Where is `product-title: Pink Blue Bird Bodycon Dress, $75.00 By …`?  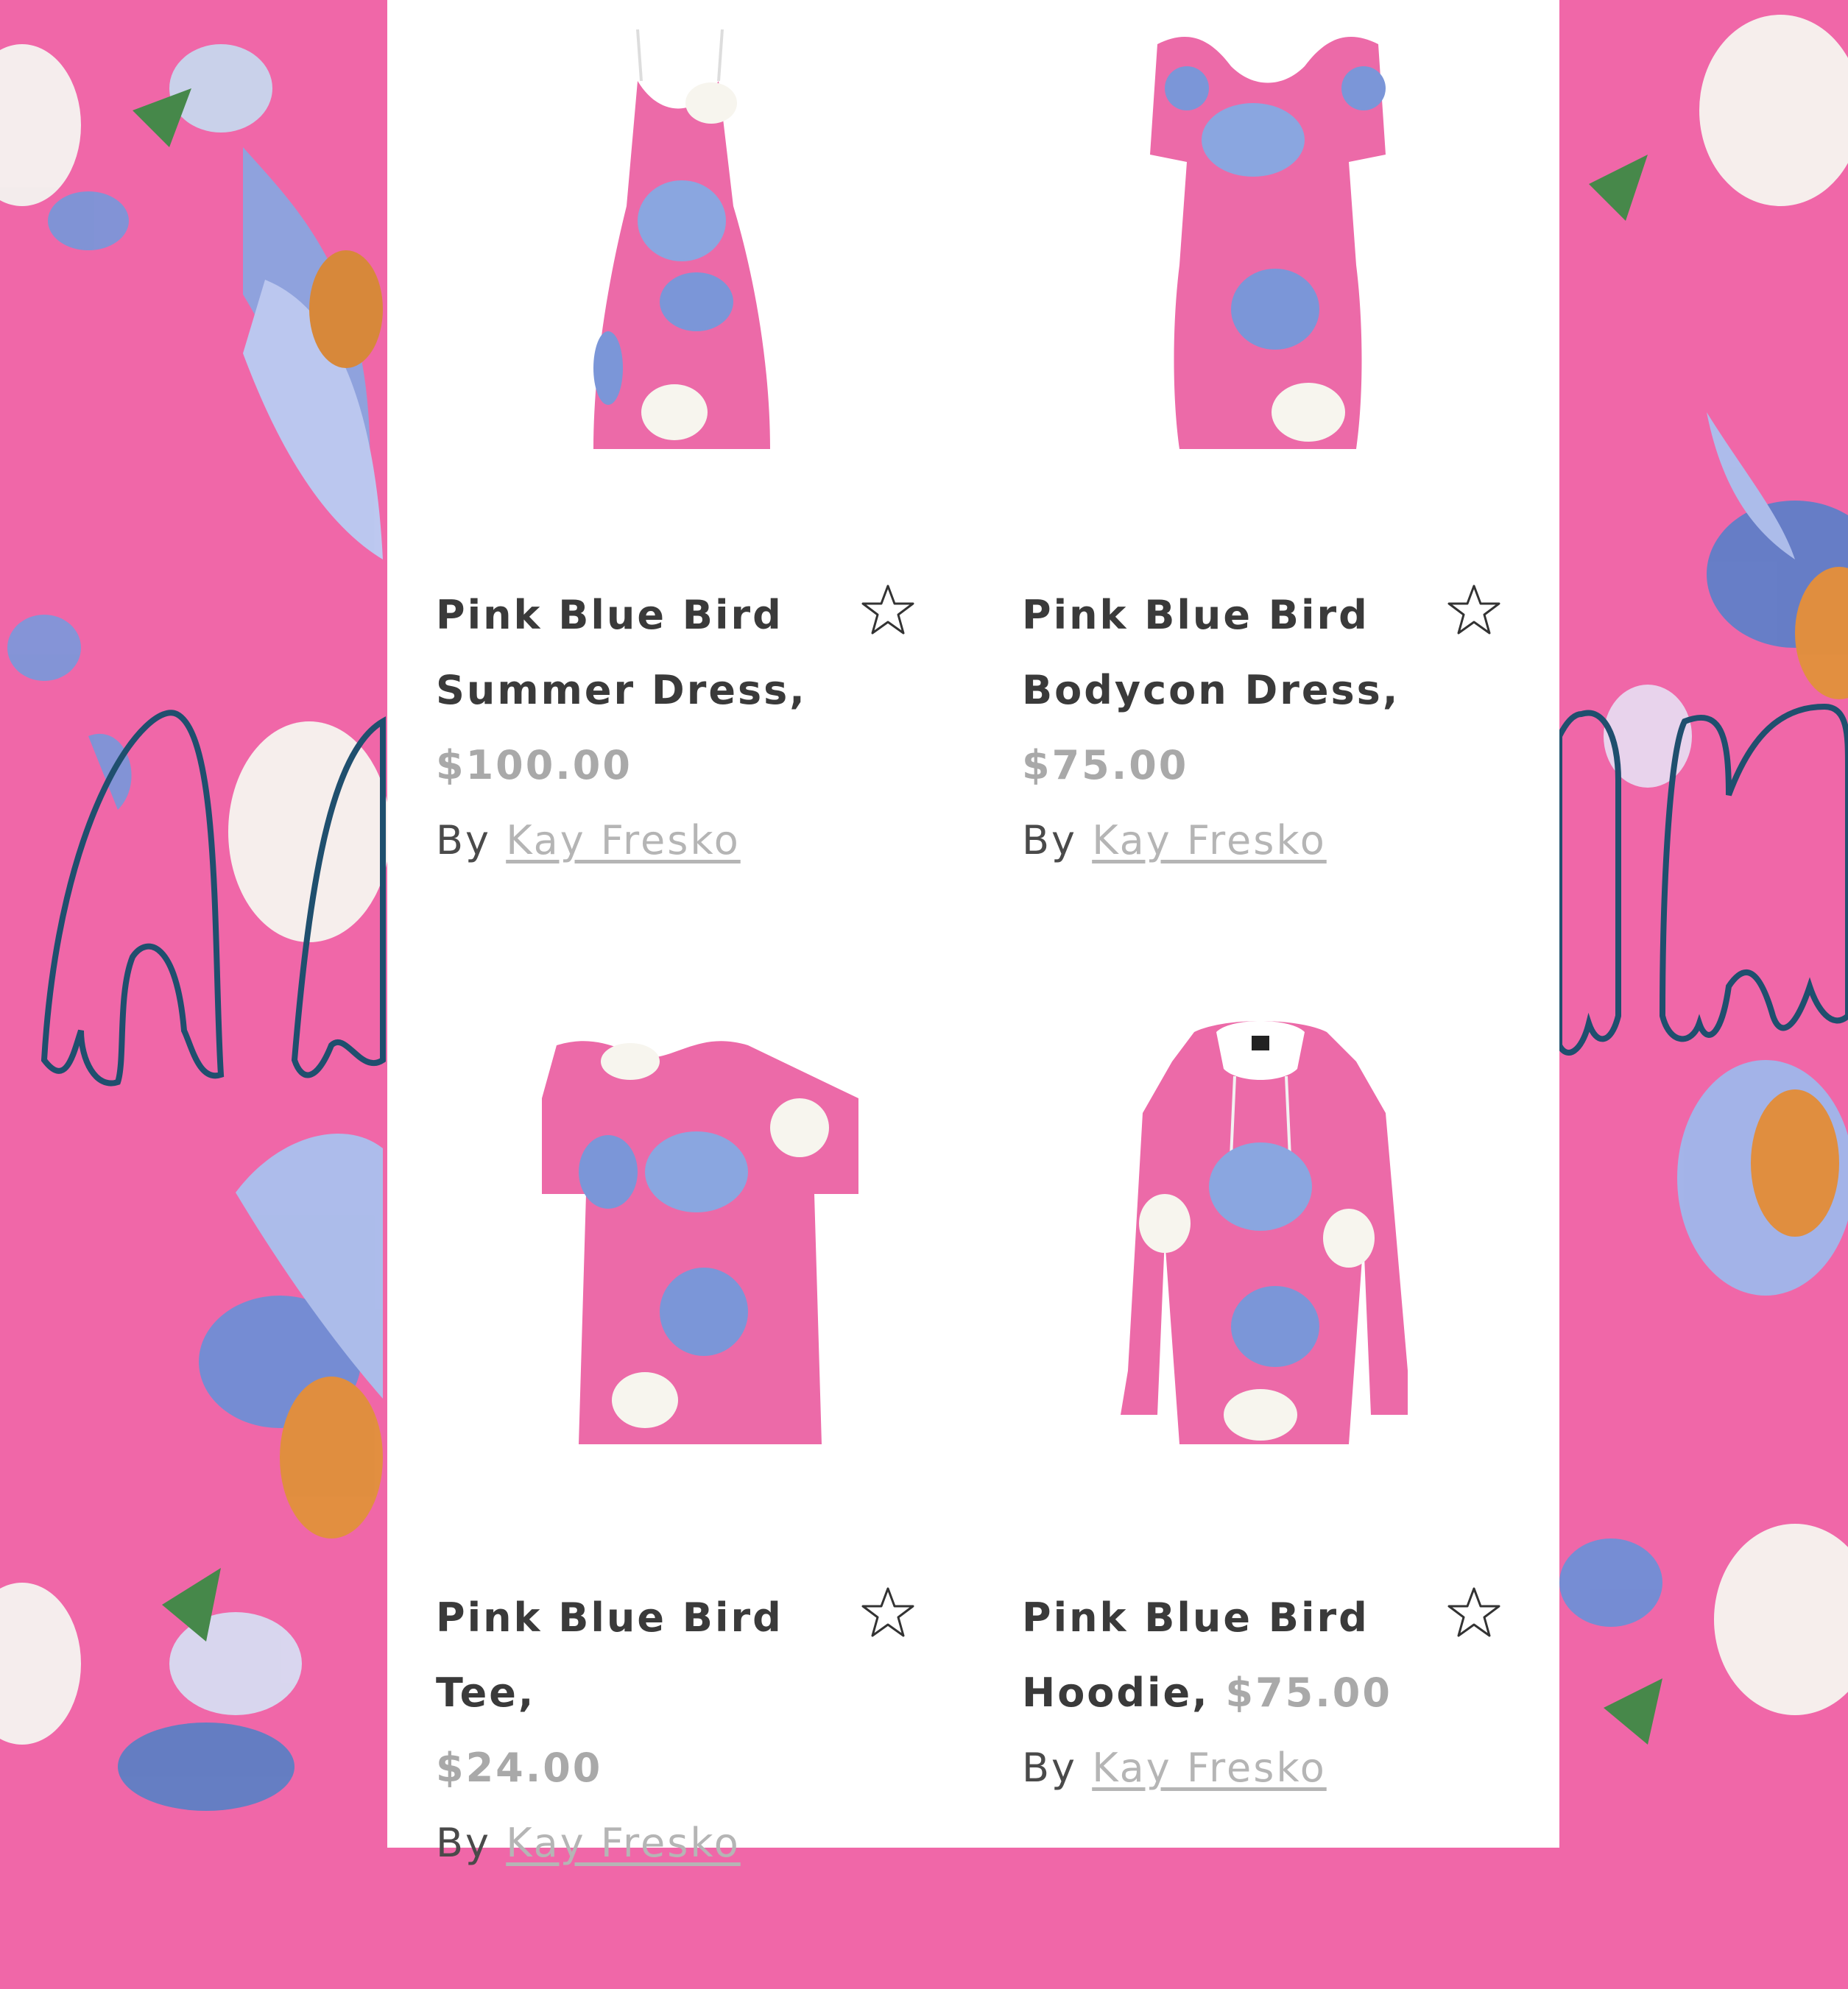
product-title: Pink Blue Bird Bodycon Dress, $75.00 By … is located at coordinates (1228, 728).